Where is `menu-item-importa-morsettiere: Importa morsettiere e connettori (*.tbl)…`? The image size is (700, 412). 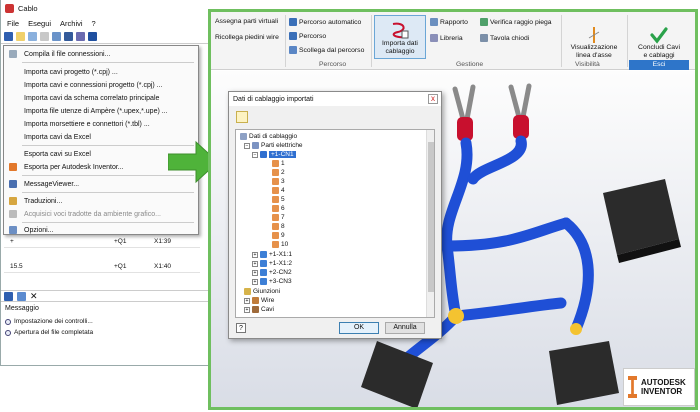
menu-item-importa-morsettiere: Importa morsettiere e connettori (*.tbl)… is located at coordinates (101, 124).